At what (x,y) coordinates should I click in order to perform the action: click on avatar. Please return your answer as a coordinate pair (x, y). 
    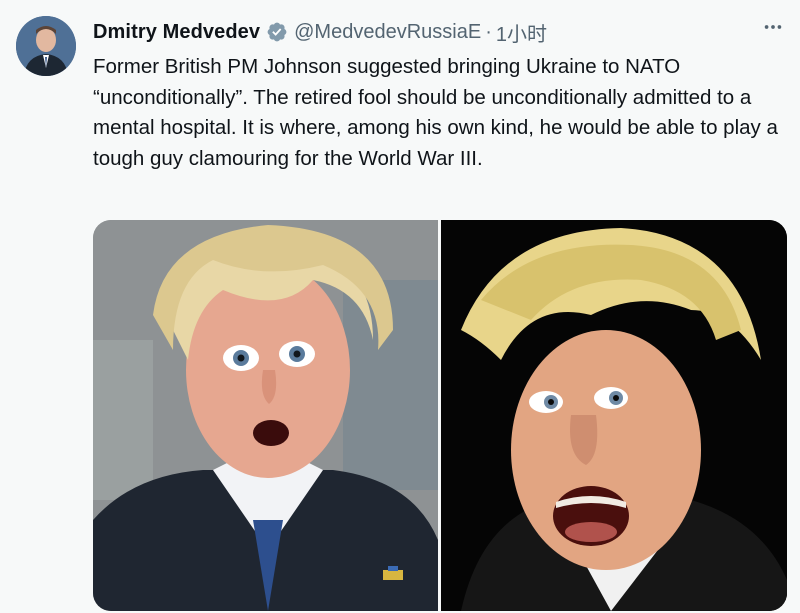
    Looking at the image, I should click on (46, 46).